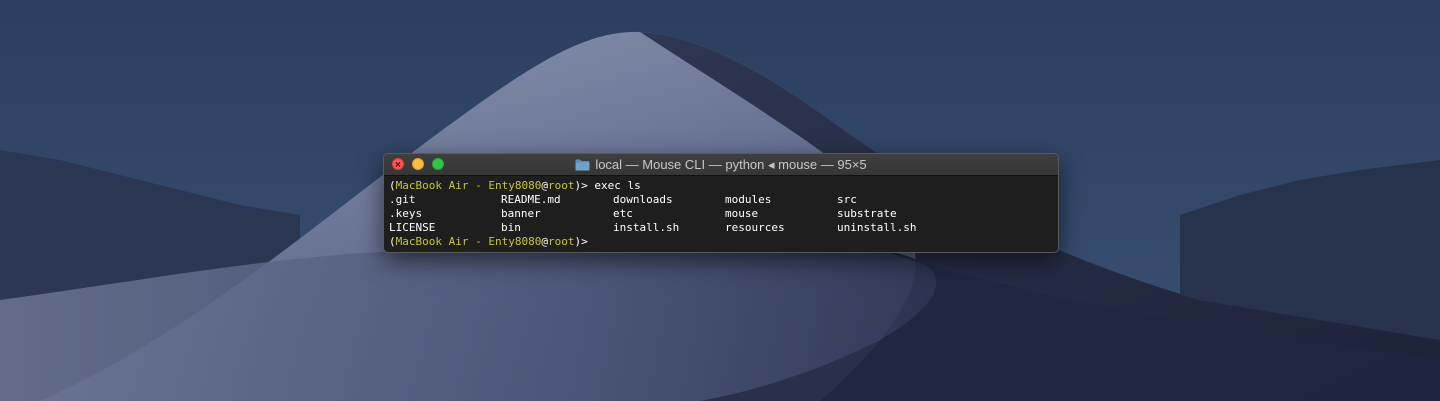 This screenshot has width=1440, height=401. Describe the element at coordinates (521, 213) in the screenshot. I see `listing-item: banner` at that location.